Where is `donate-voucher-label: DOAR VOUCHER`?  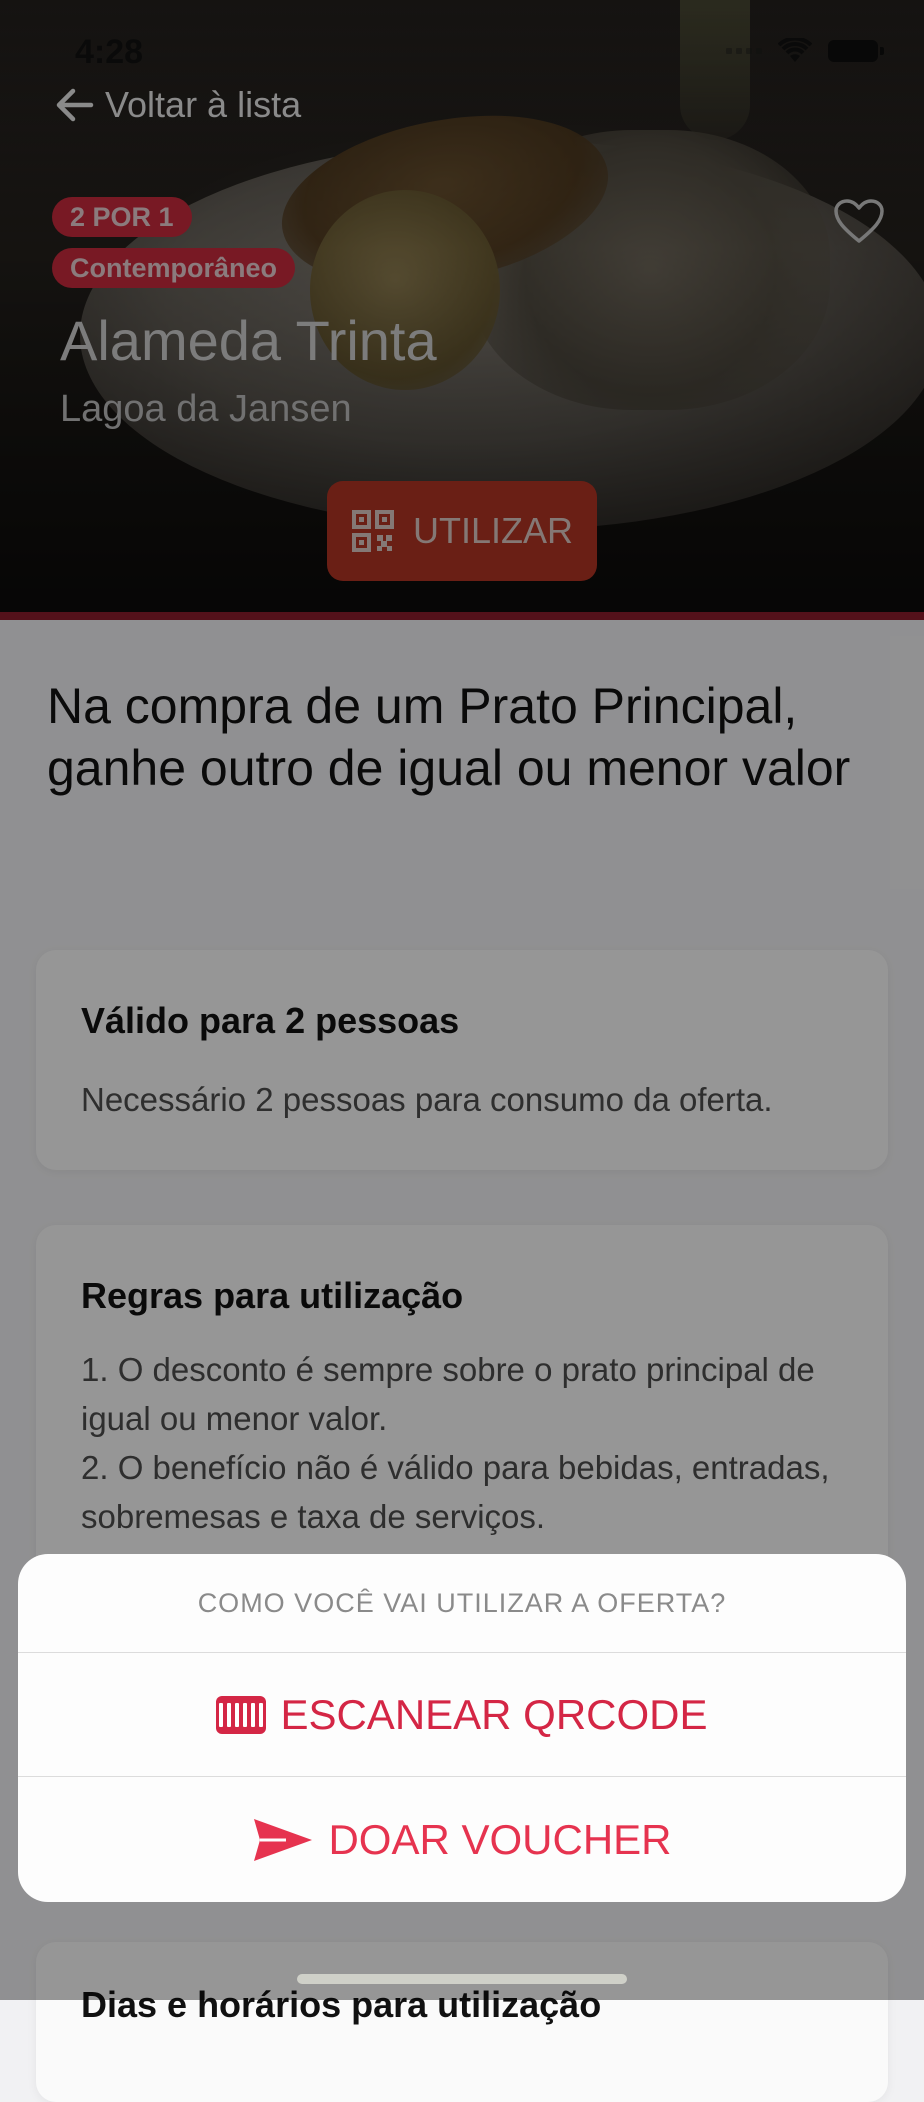 donate-voucher-label: DOAR VOUCHER is located at coordinates (500, 1839).